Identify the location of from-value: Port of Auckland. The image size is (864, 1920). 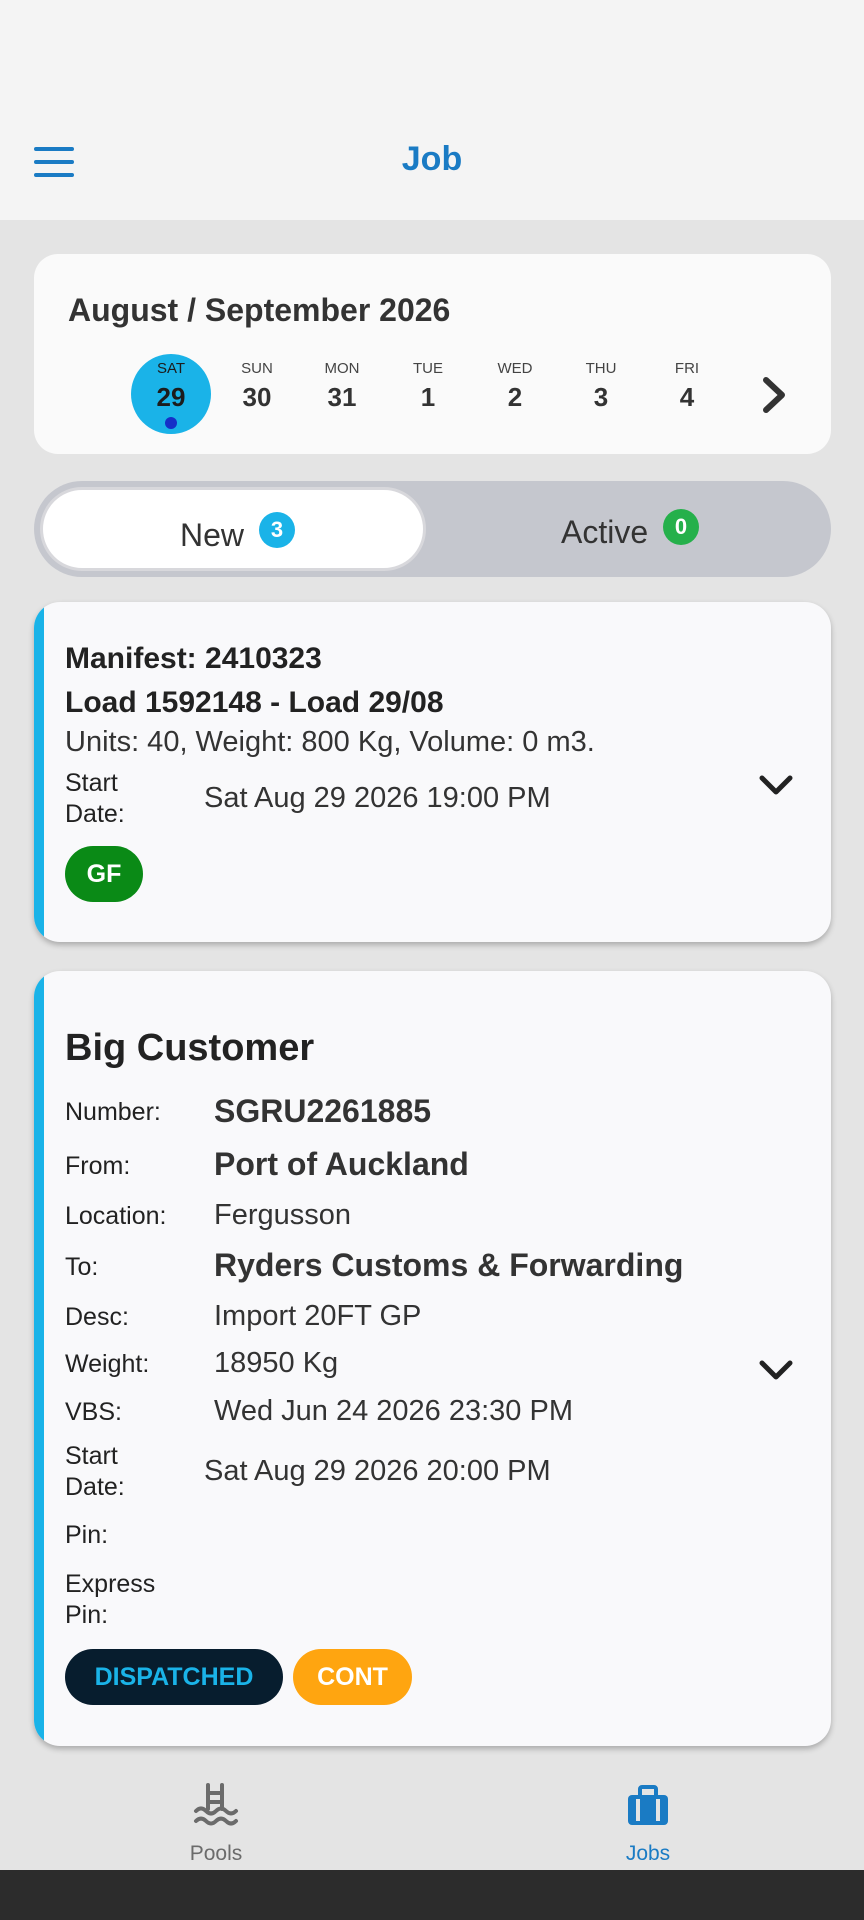
(341, 1164).